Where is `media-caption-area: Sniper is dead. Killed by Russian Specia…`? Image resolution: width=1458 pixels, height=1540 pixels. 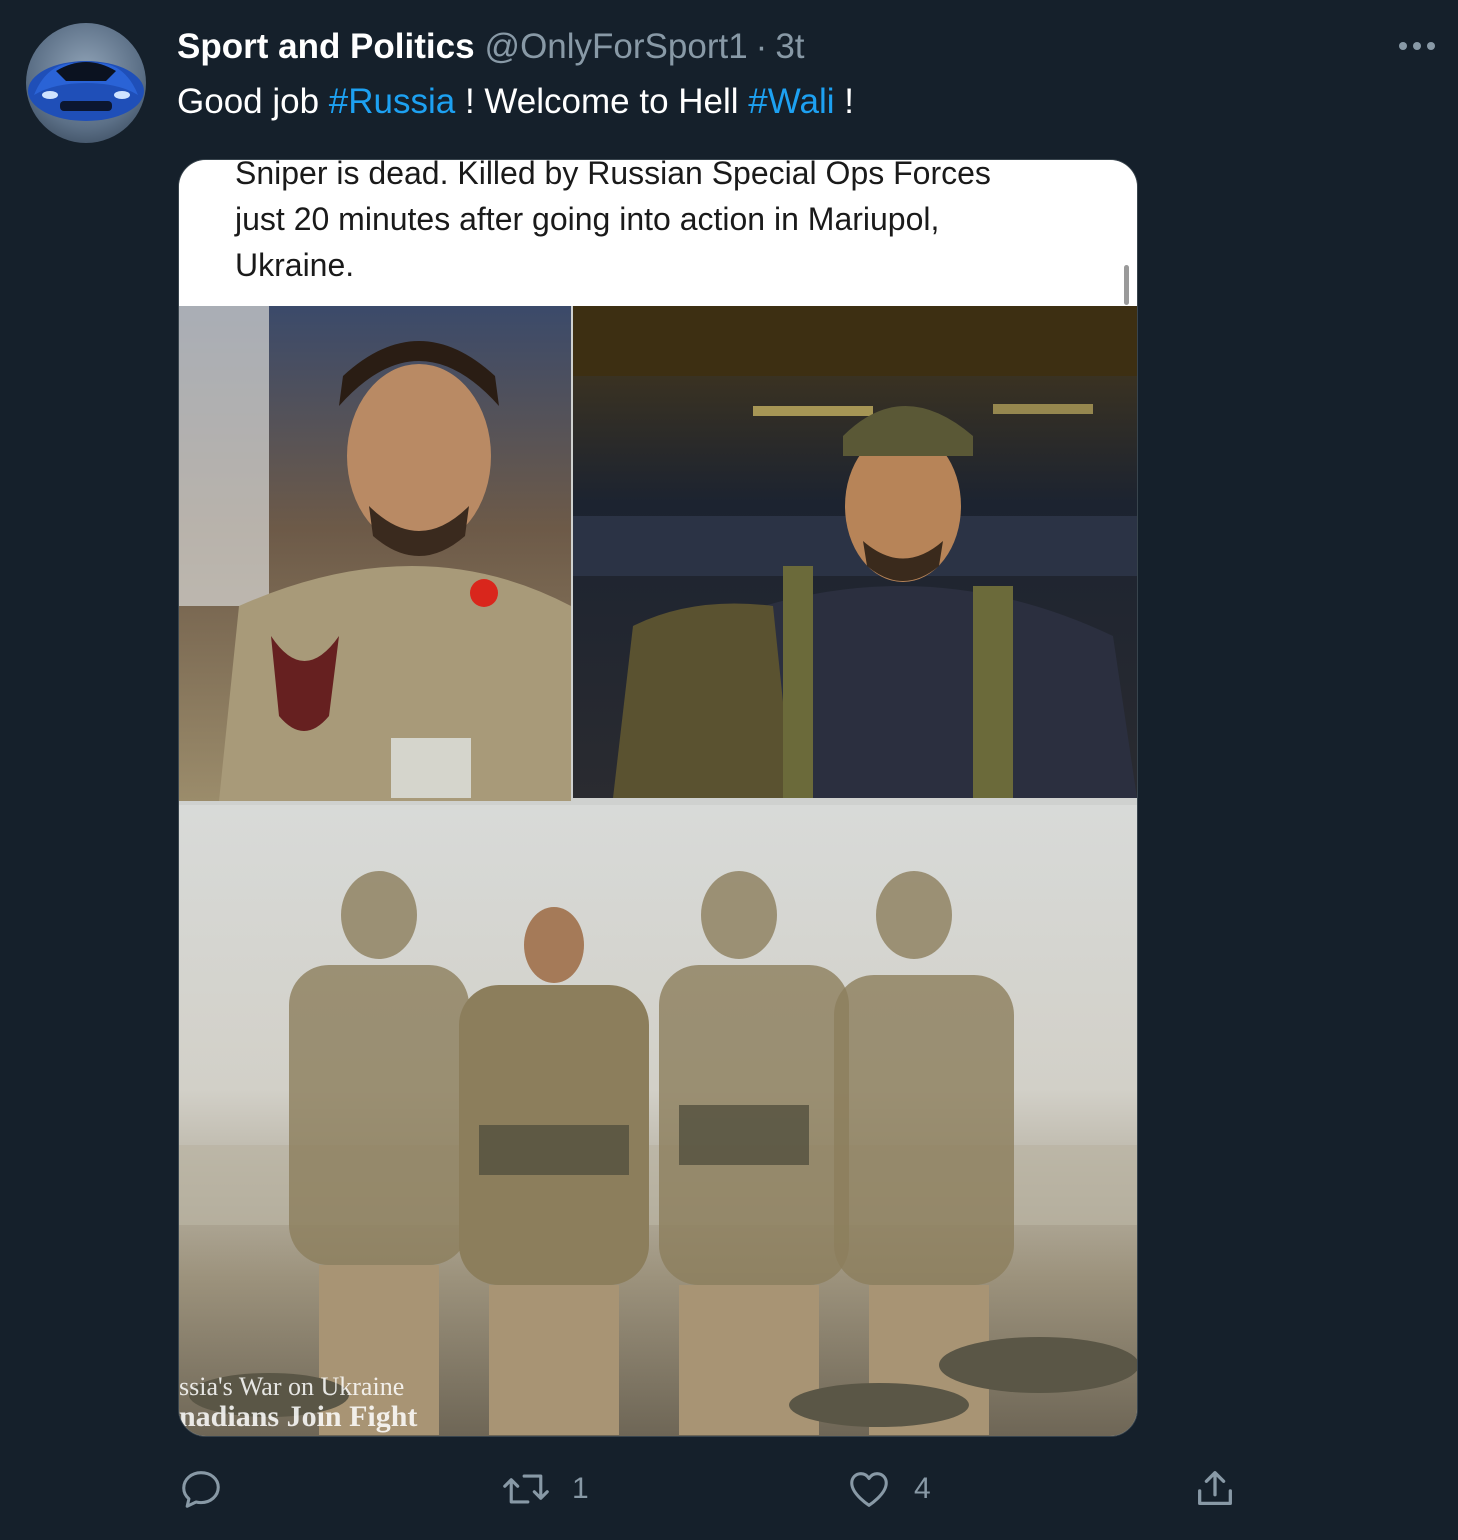 media-caption-area: Sniper is dead. Killed by Russian Specia… is located at coordinates (658, 233).